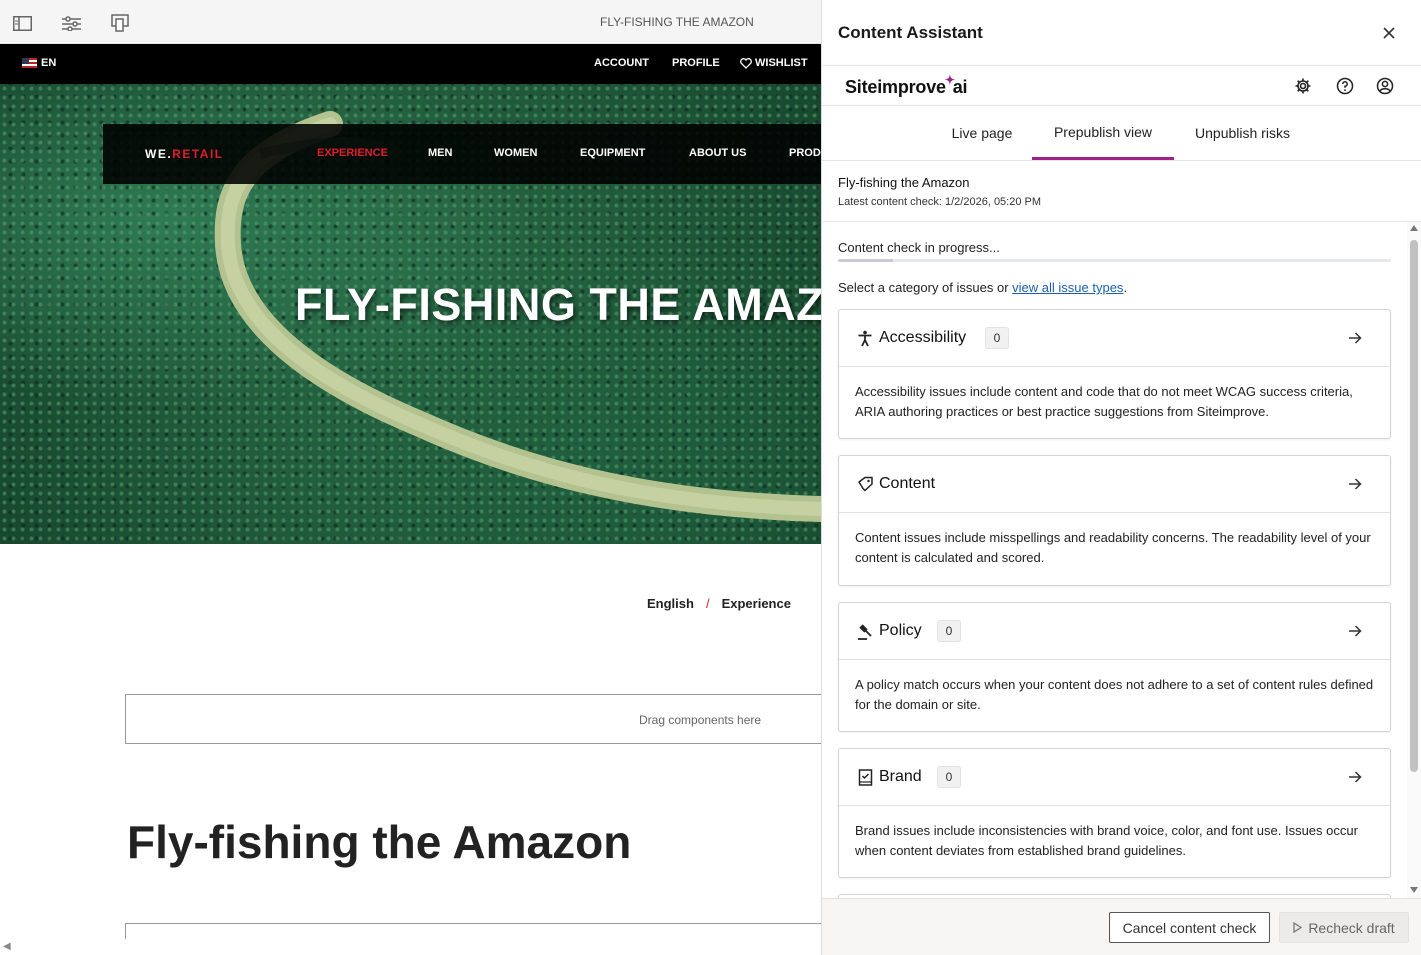  I want to click on recheck-label: Recheck draft, so click(1351, 927).